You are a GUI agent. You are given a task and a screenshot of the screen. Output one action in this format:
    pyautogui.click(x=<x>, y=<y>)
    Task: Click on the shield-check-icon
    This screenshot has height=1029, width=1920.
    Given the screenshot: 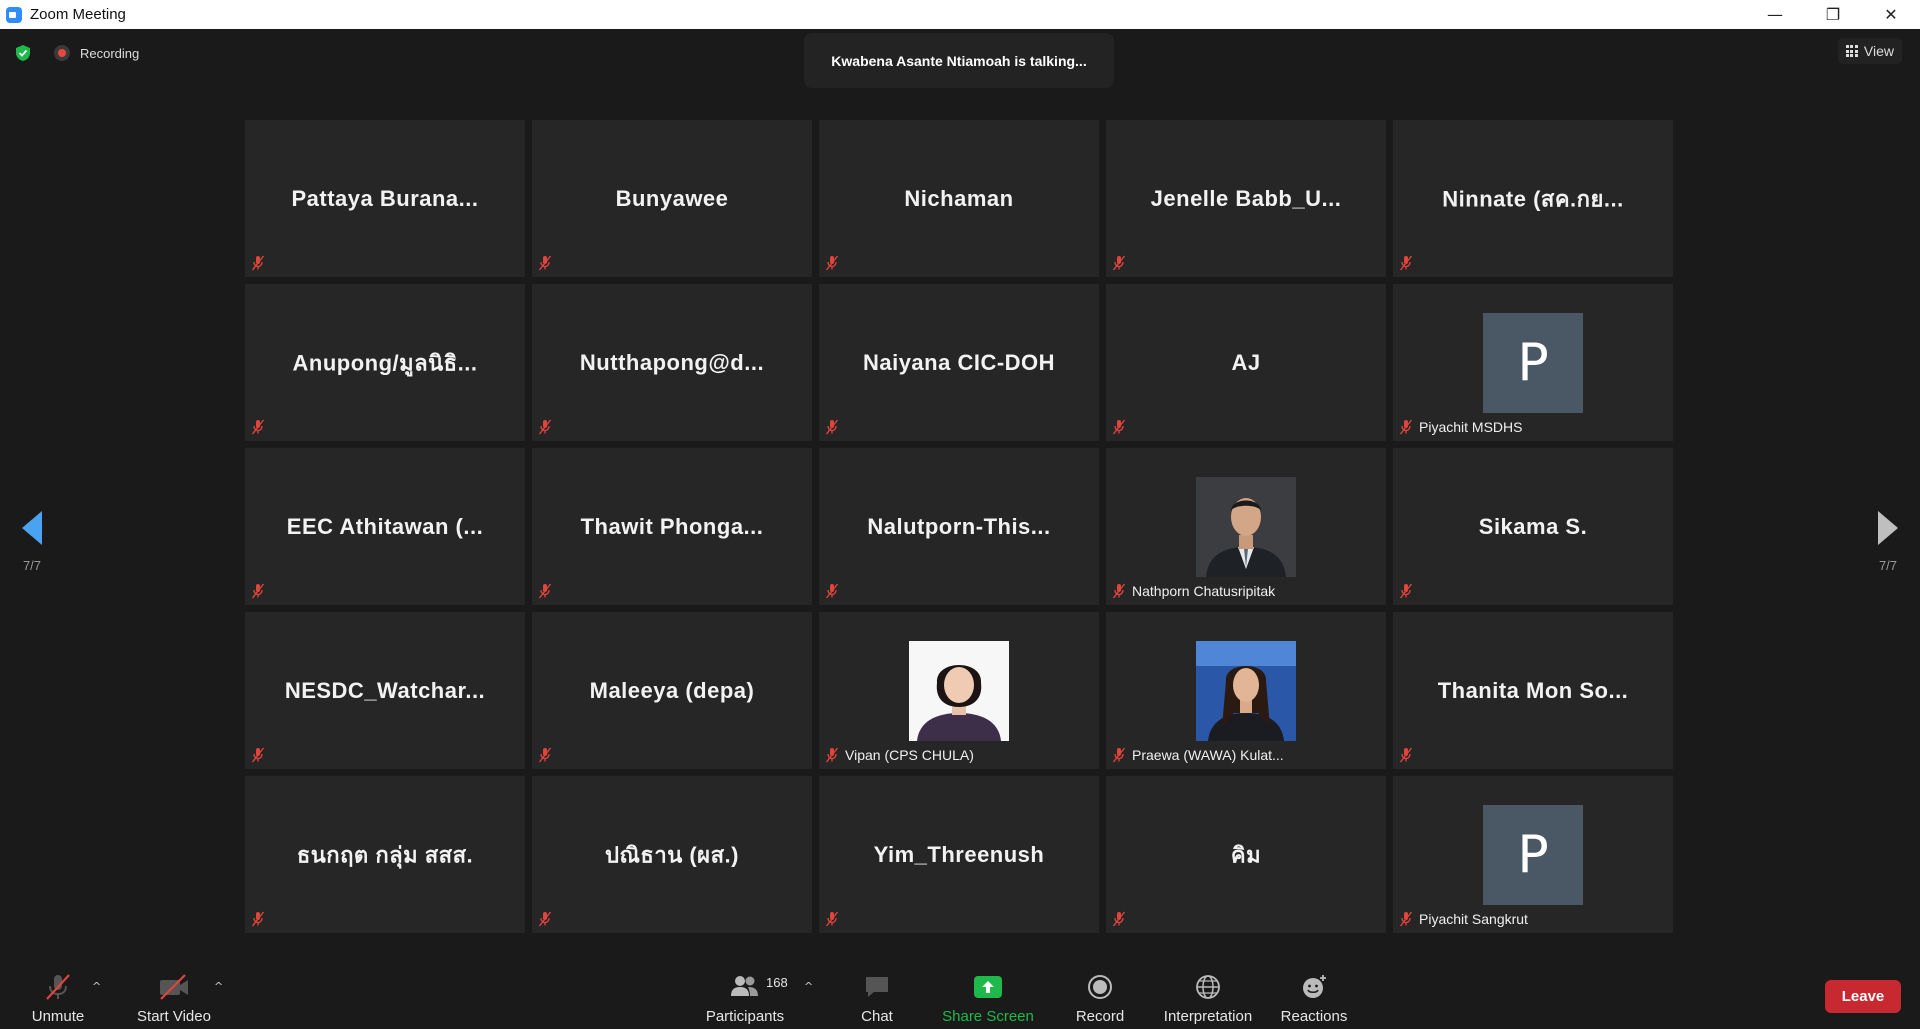 What is the action you would take?
    pyautogui.click(x=23, y=53)
    